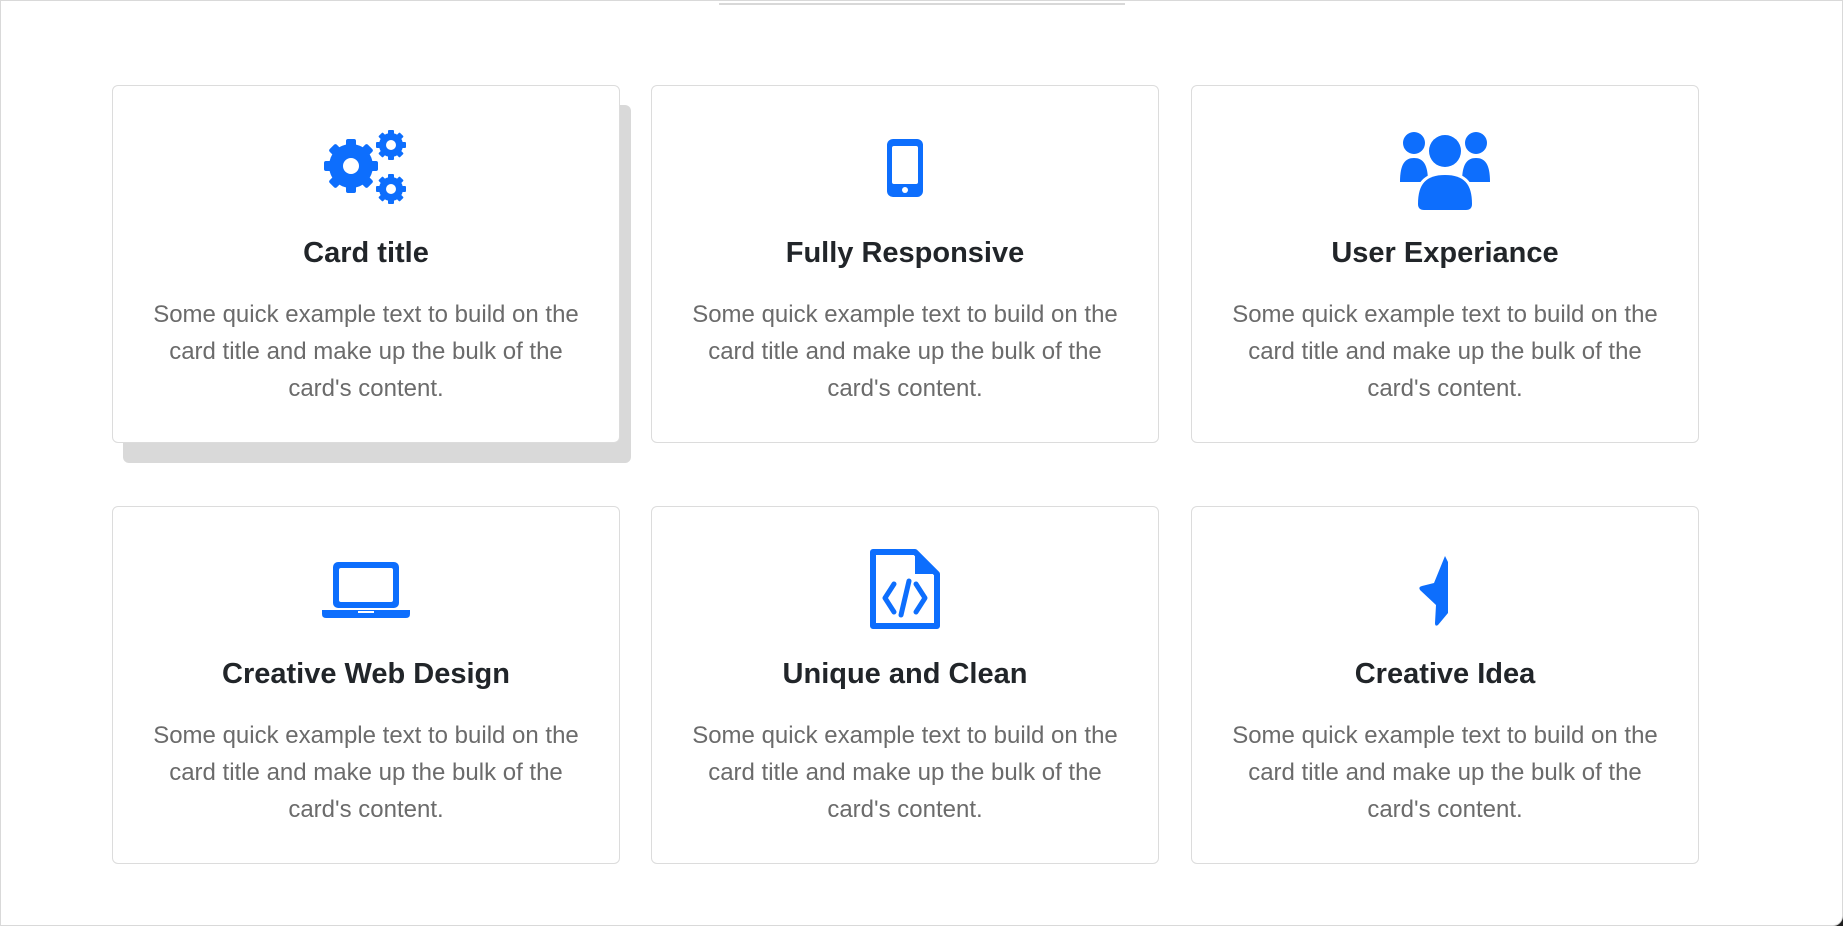  Describe the element at coordinates (1445, 589) in the screenshot. I see `half-star-icon` at that location.